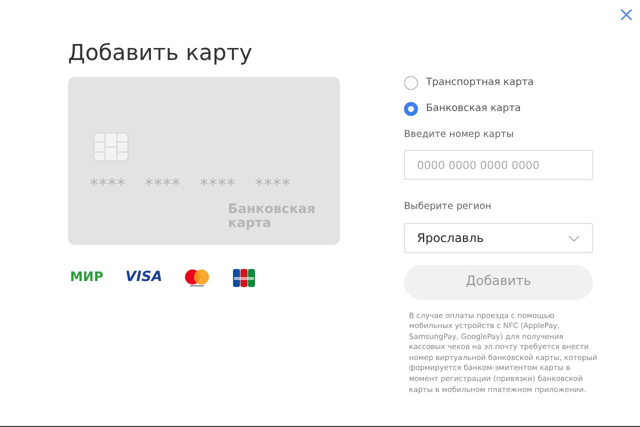  Describe the element at coordinates (469, 82) in the screenshot. I see `radio-option: Транспортная карта` at that location.